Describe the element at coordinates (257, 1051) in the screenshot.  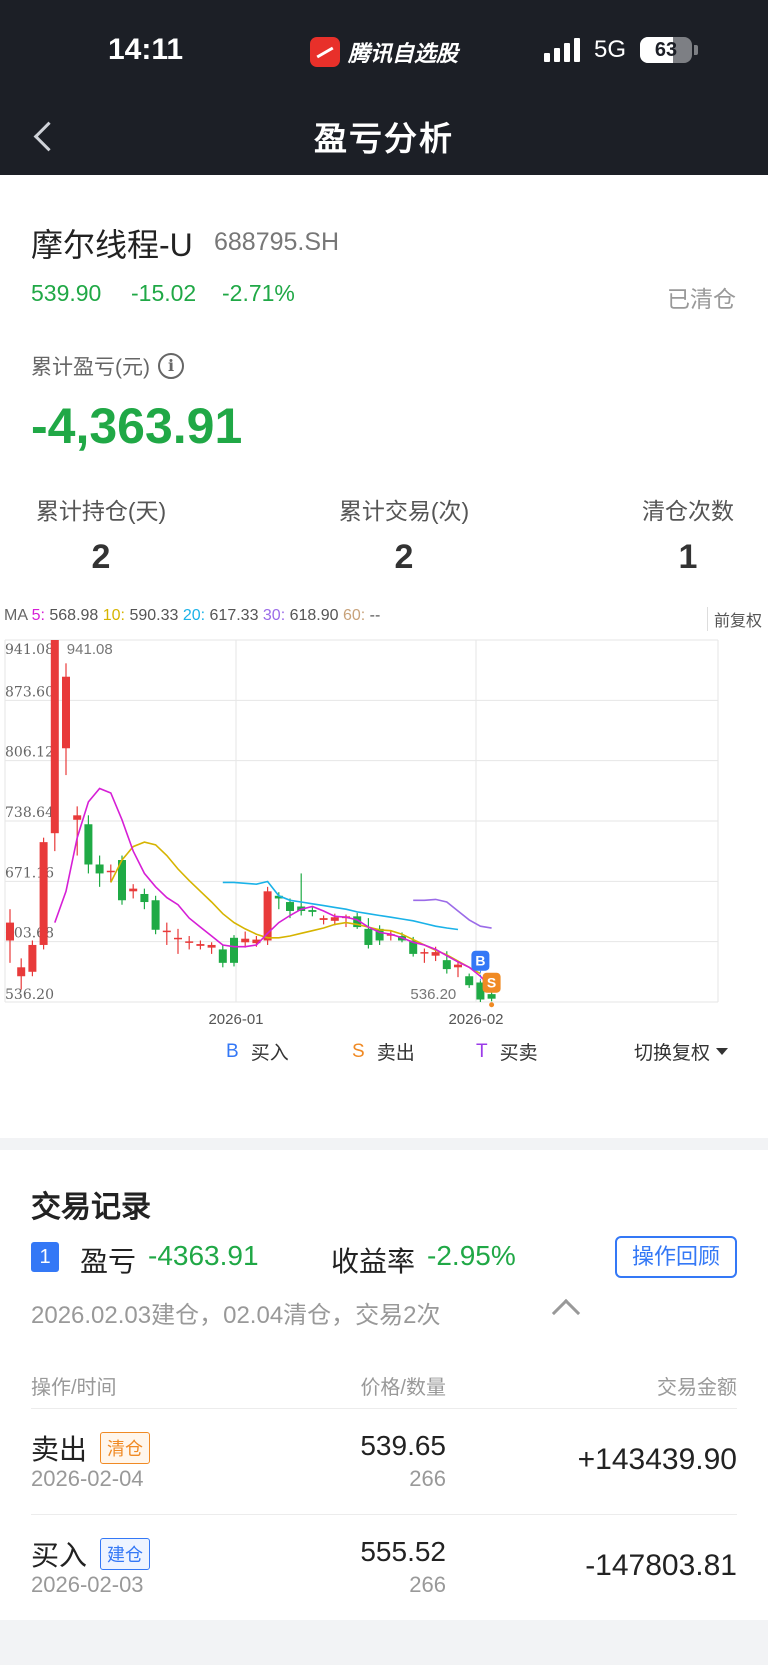
I see `legend-buy: B 买入` at that location.